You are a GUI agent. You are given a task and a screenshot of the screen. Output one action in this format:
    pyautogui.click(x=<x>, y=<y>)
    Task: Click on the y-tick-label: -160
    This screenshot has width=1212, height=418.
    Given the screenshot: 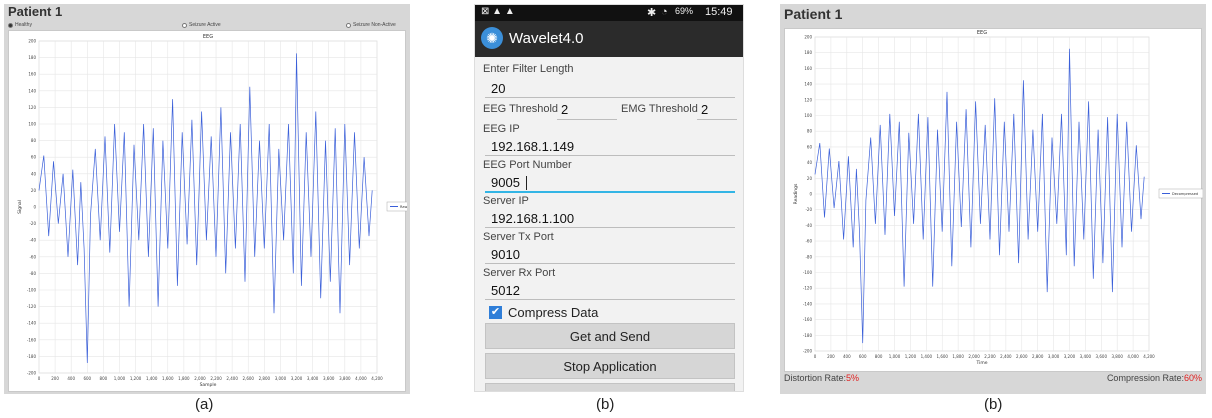 What is the action you would take?
    pyautogui.click(x=32, y=339)
    